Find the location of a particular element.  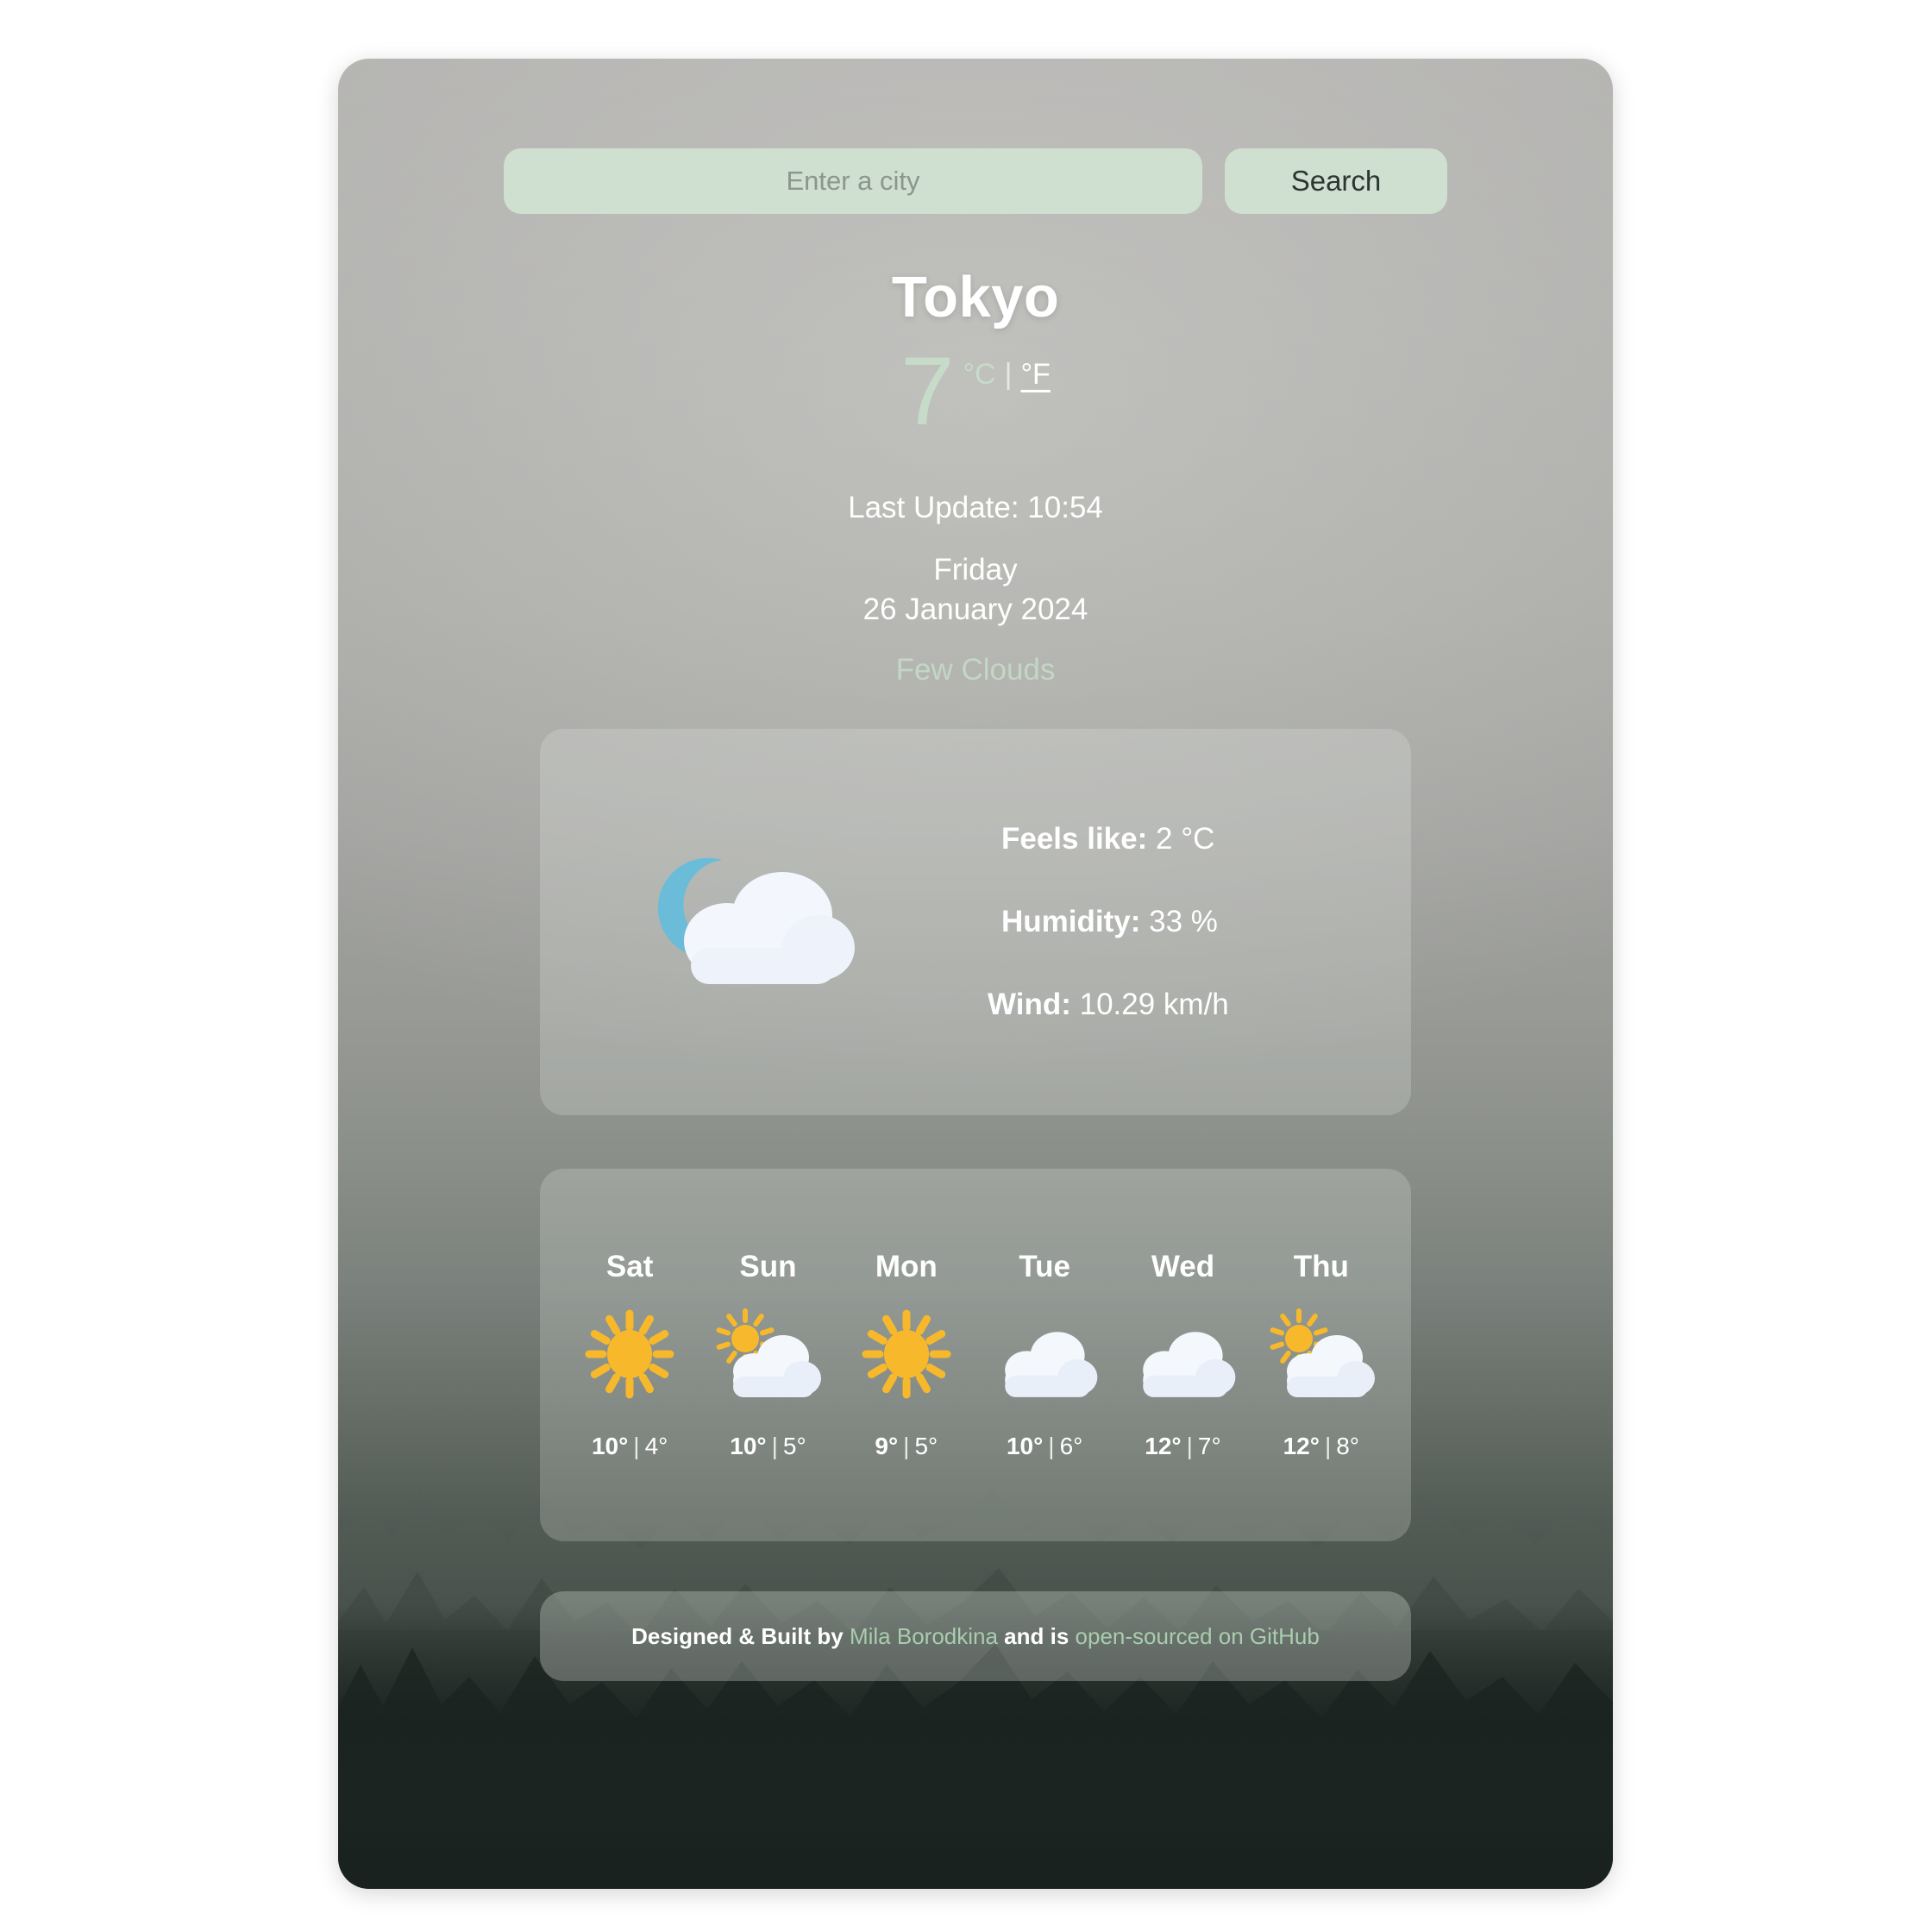

forecast-day: Mon 9° | 5° is located at coordinates (907, 1355).